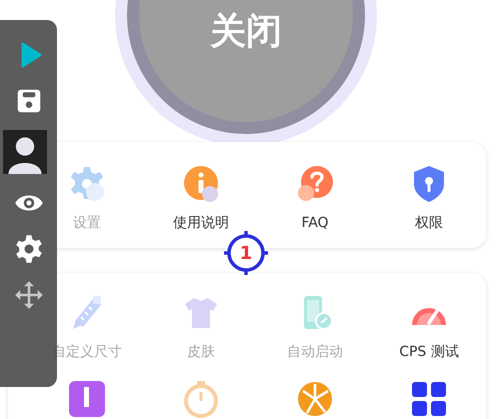  Describe the element at coordinates (29, 249) in the screenshot. I see `settings-icon` at that location.